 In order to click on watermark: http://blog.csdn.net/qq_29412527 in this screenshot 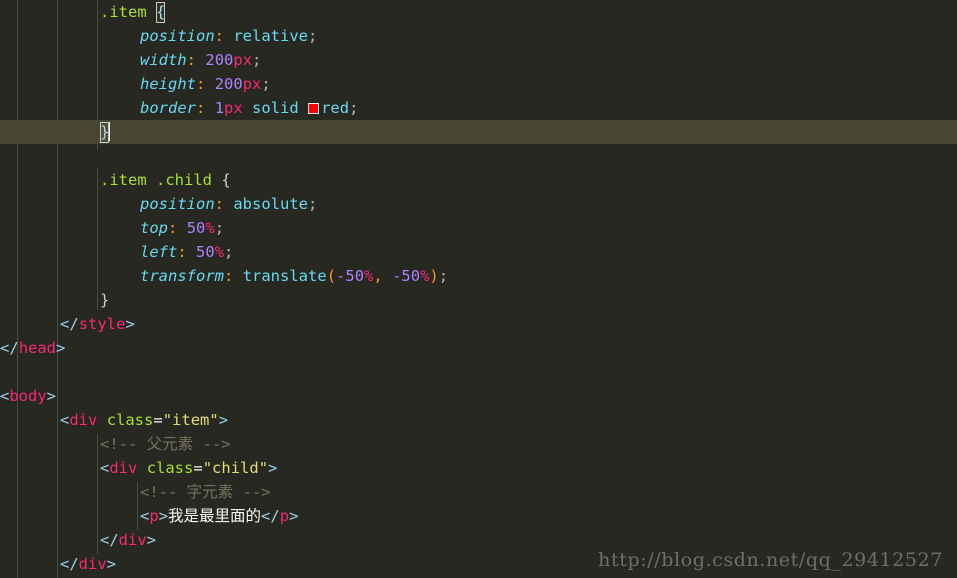, I will do `click(770, 560)`.